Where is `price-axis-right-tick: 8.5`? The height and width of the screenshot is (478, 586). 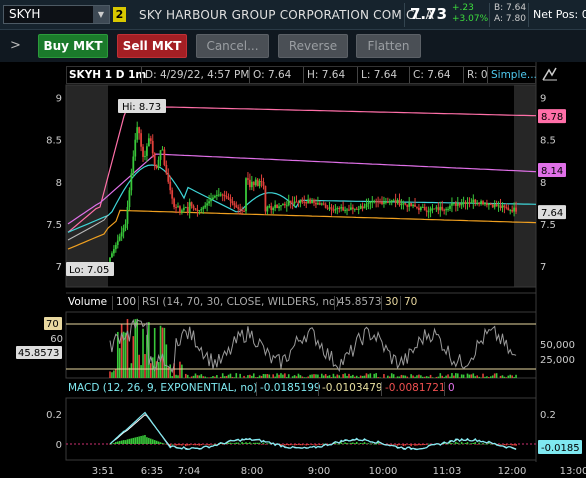
price-axis-right-tick: 8.5 is located at coordinates (548, 141).